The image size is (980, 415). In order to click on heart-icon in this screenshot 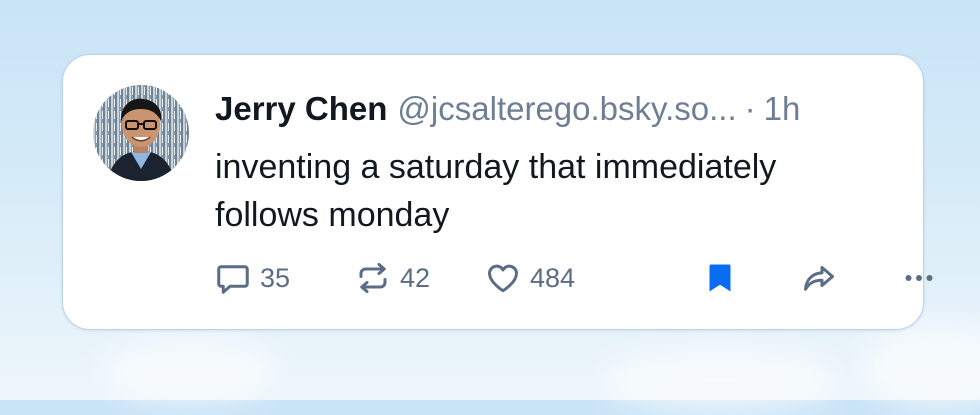, I will do `click(503, 278)`.